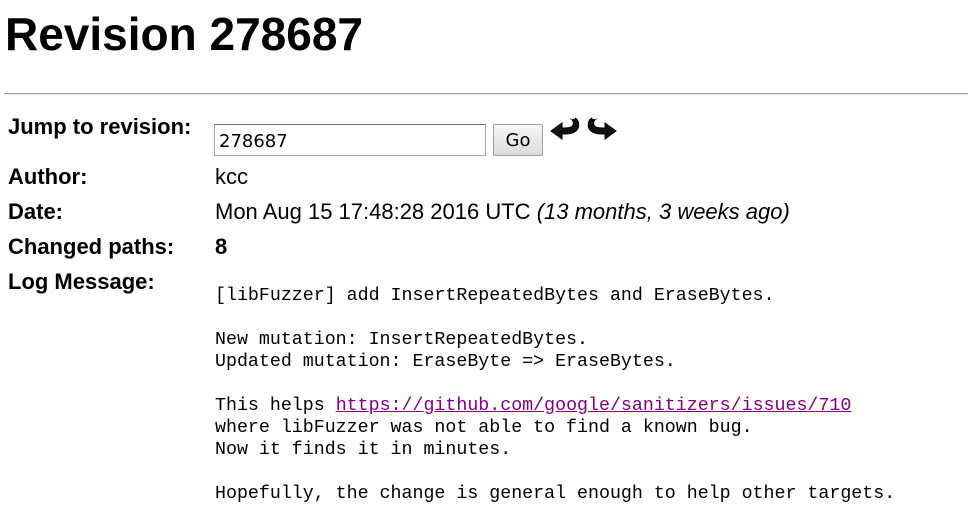 The height and width of the screenshot is (523, 969). I want to click on log-line: Now it finds it in minutes., so click(363, 450).